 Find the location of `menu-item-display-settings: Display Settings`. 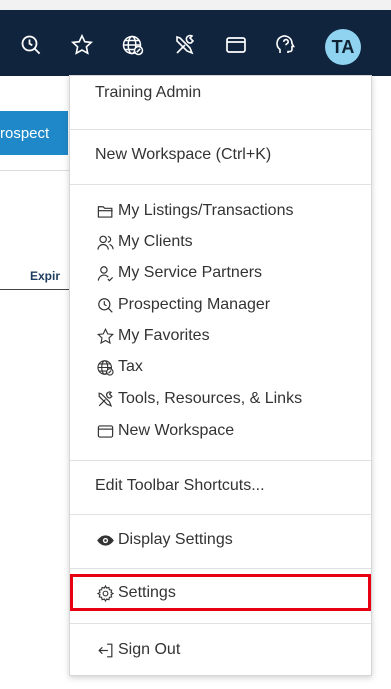

menu-item-display-settings: Display Settings is located at coordinates (220, 540).